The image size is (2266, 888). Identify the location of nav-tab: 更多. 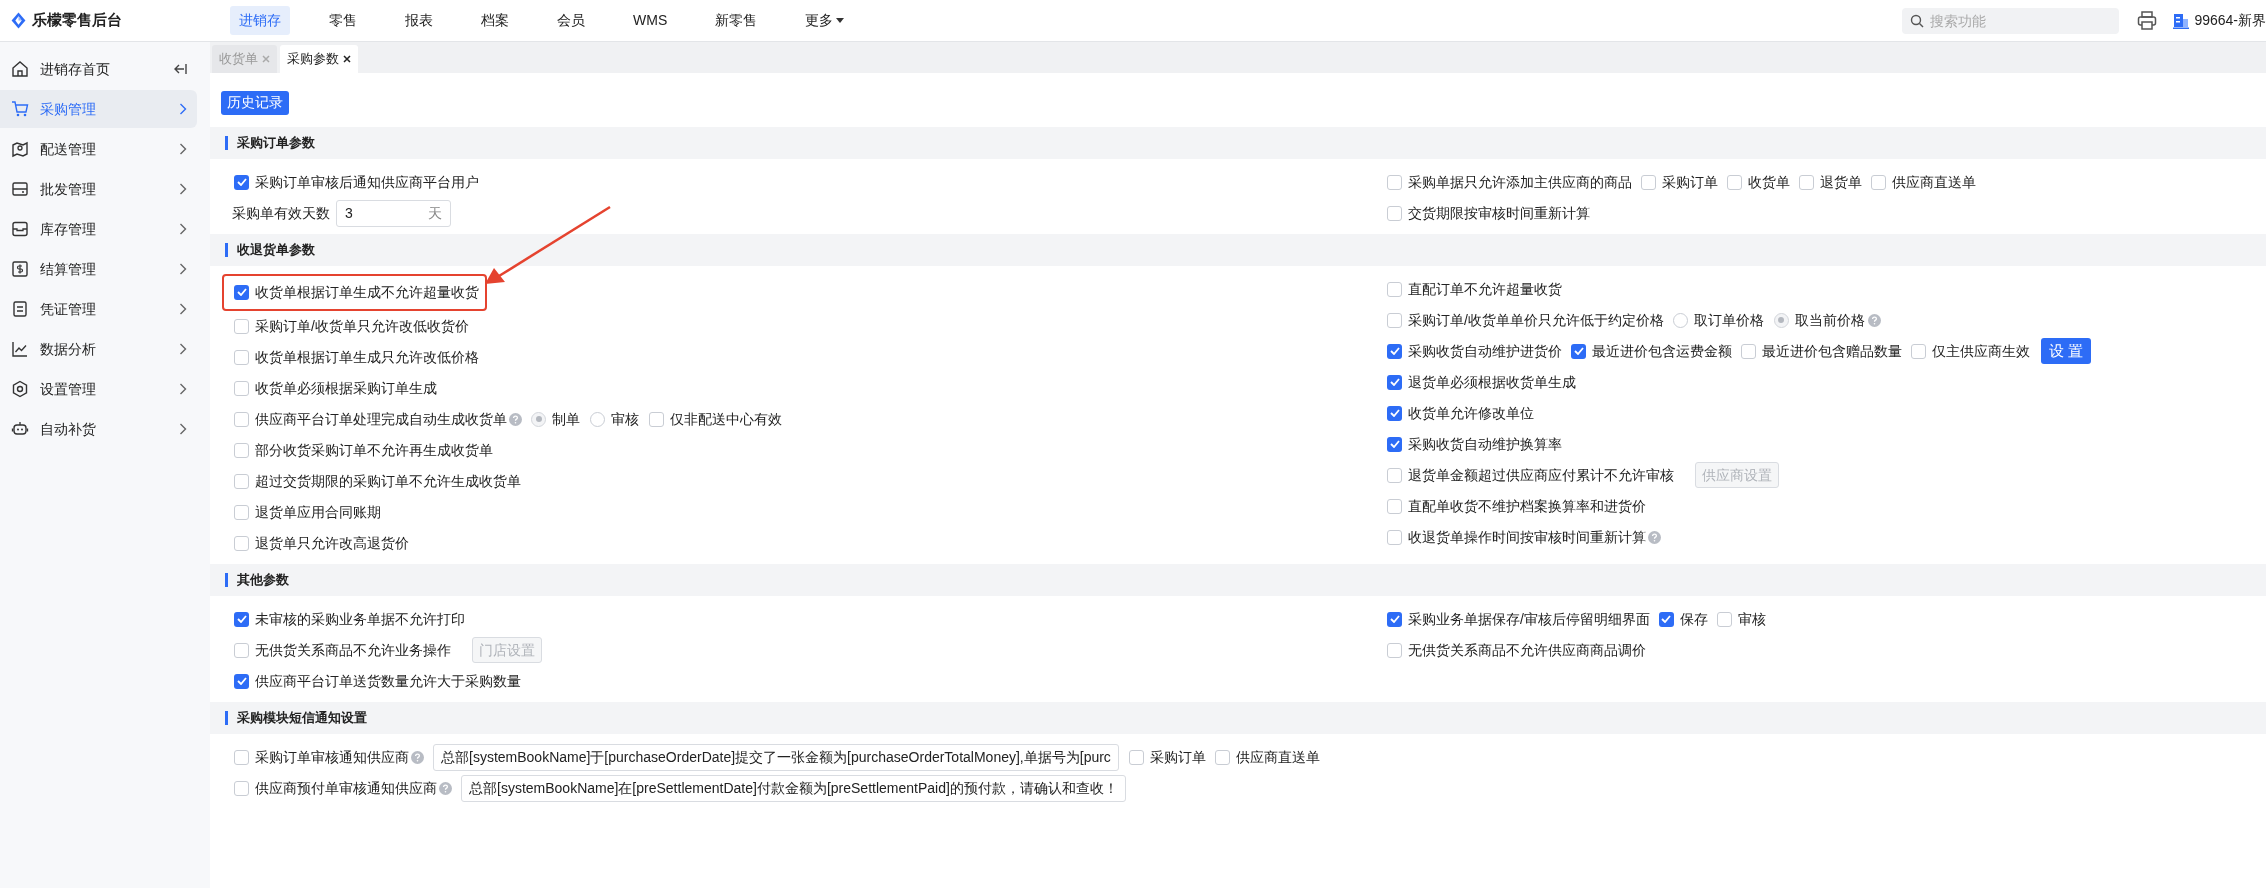
(825, 20).